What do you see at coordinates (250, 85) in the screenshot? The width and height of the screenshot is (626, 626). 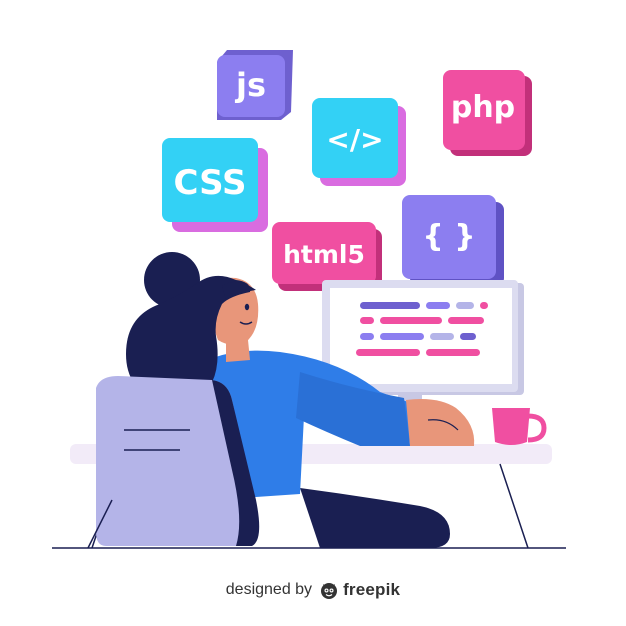 I see `chip-js-label: js` at bounding box center [250, 85].